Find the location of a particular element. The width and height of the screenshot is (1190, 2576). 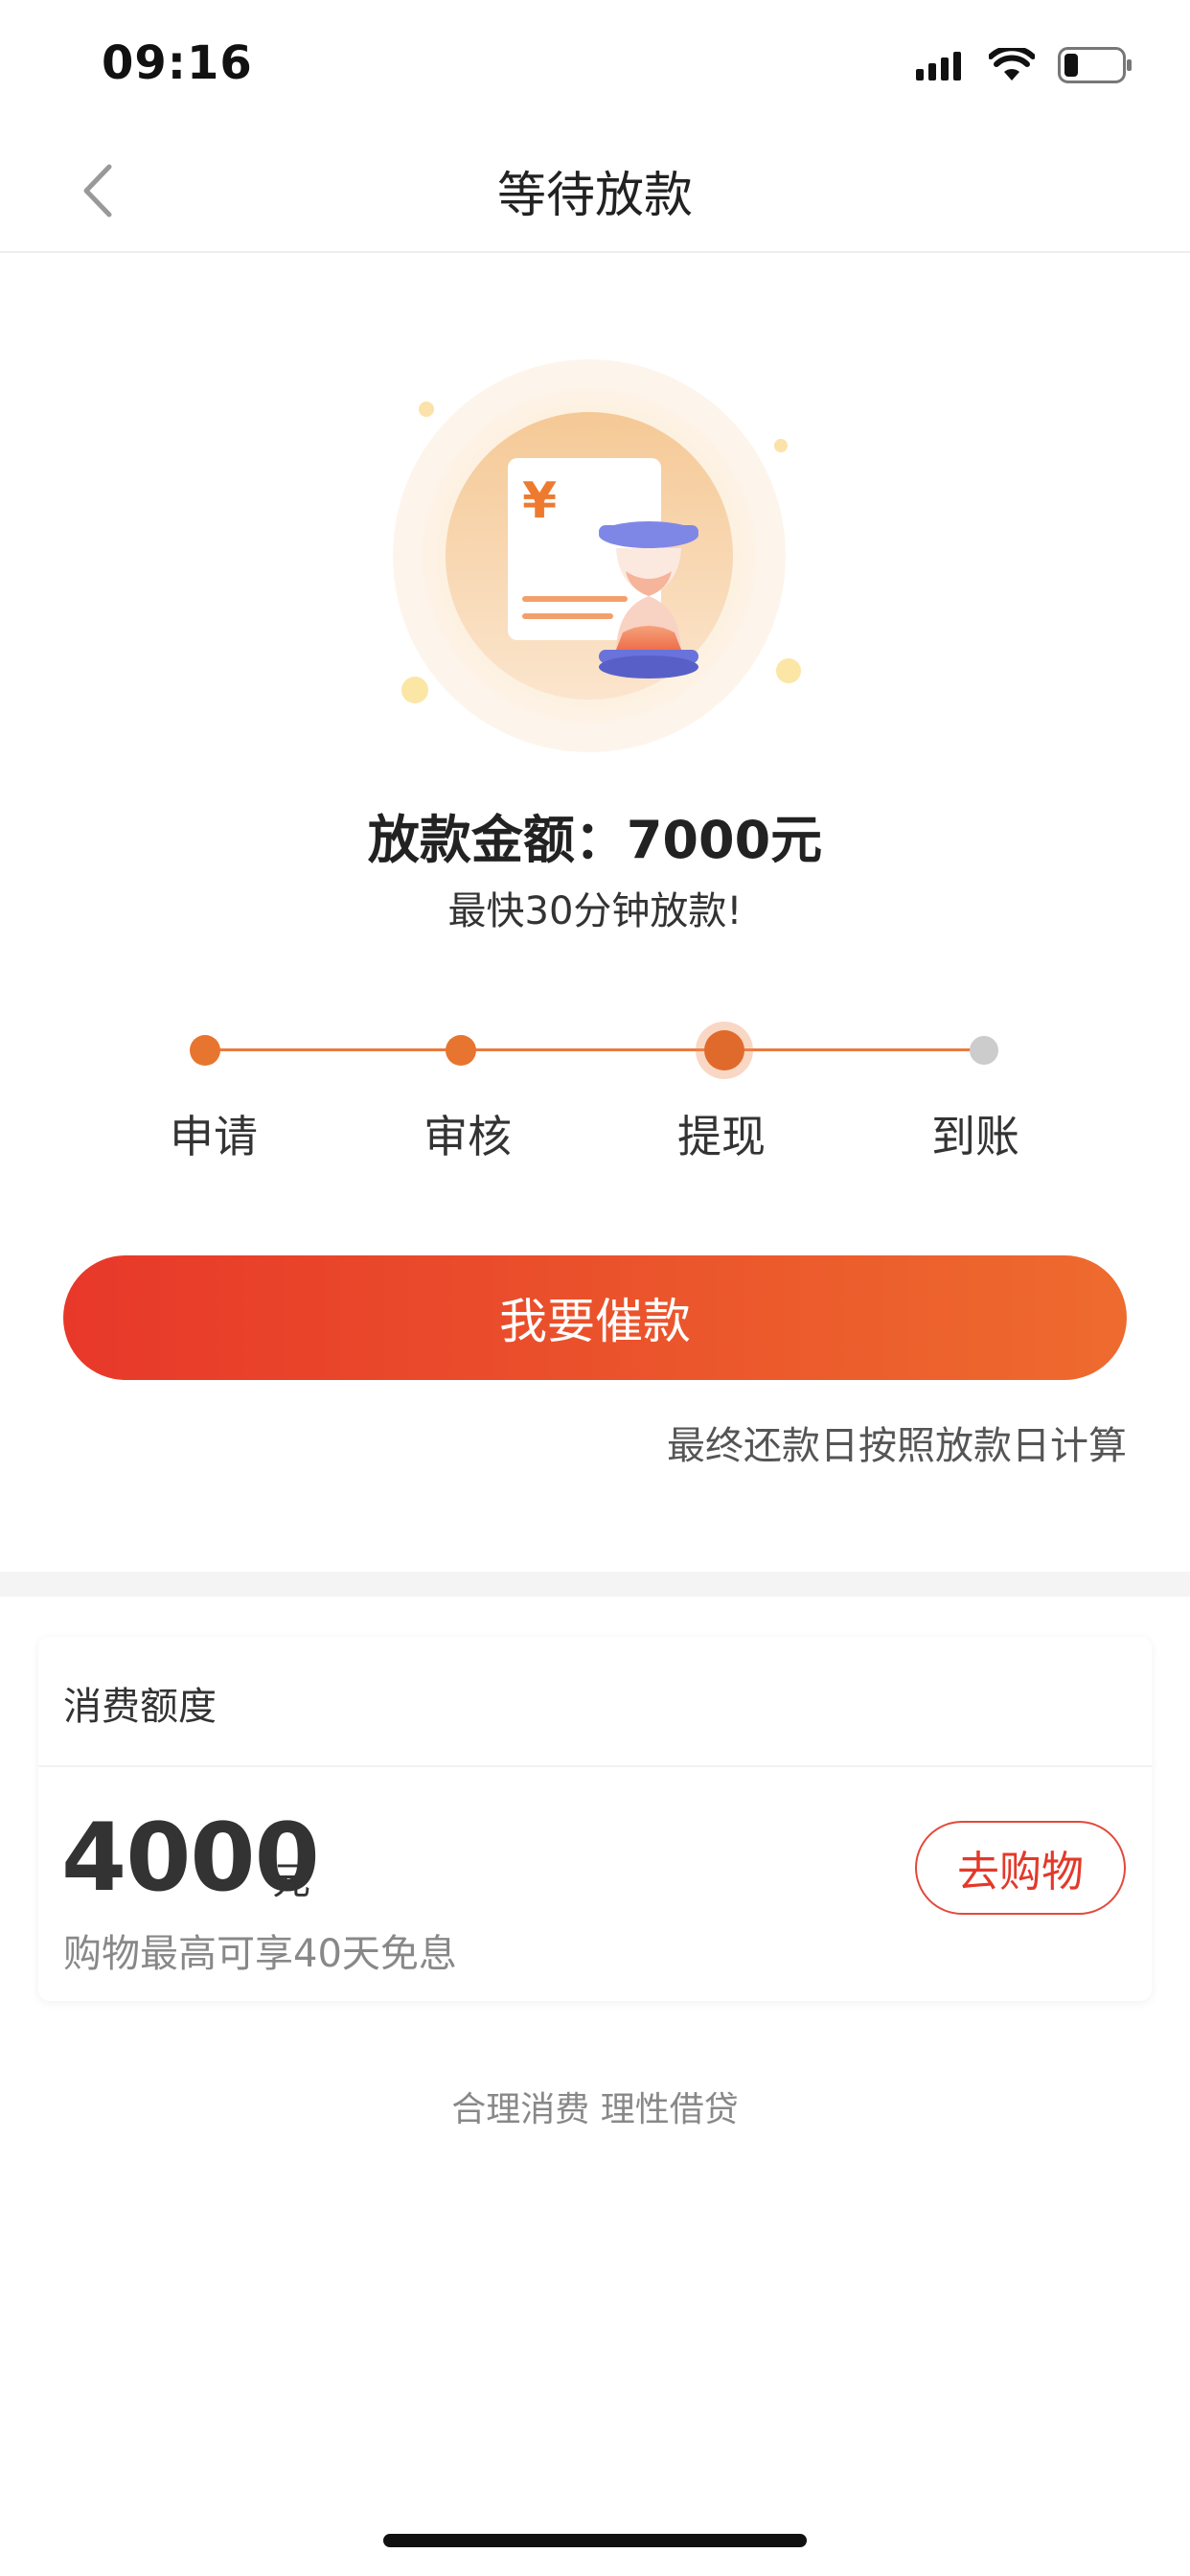

credit-unit: 元 is located at coordinates (291, 1881).